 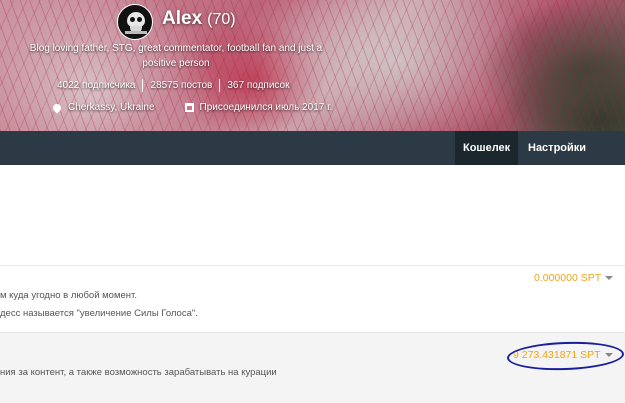 I want to click on tab-settings: Настройки, so click(x=557, y=148).